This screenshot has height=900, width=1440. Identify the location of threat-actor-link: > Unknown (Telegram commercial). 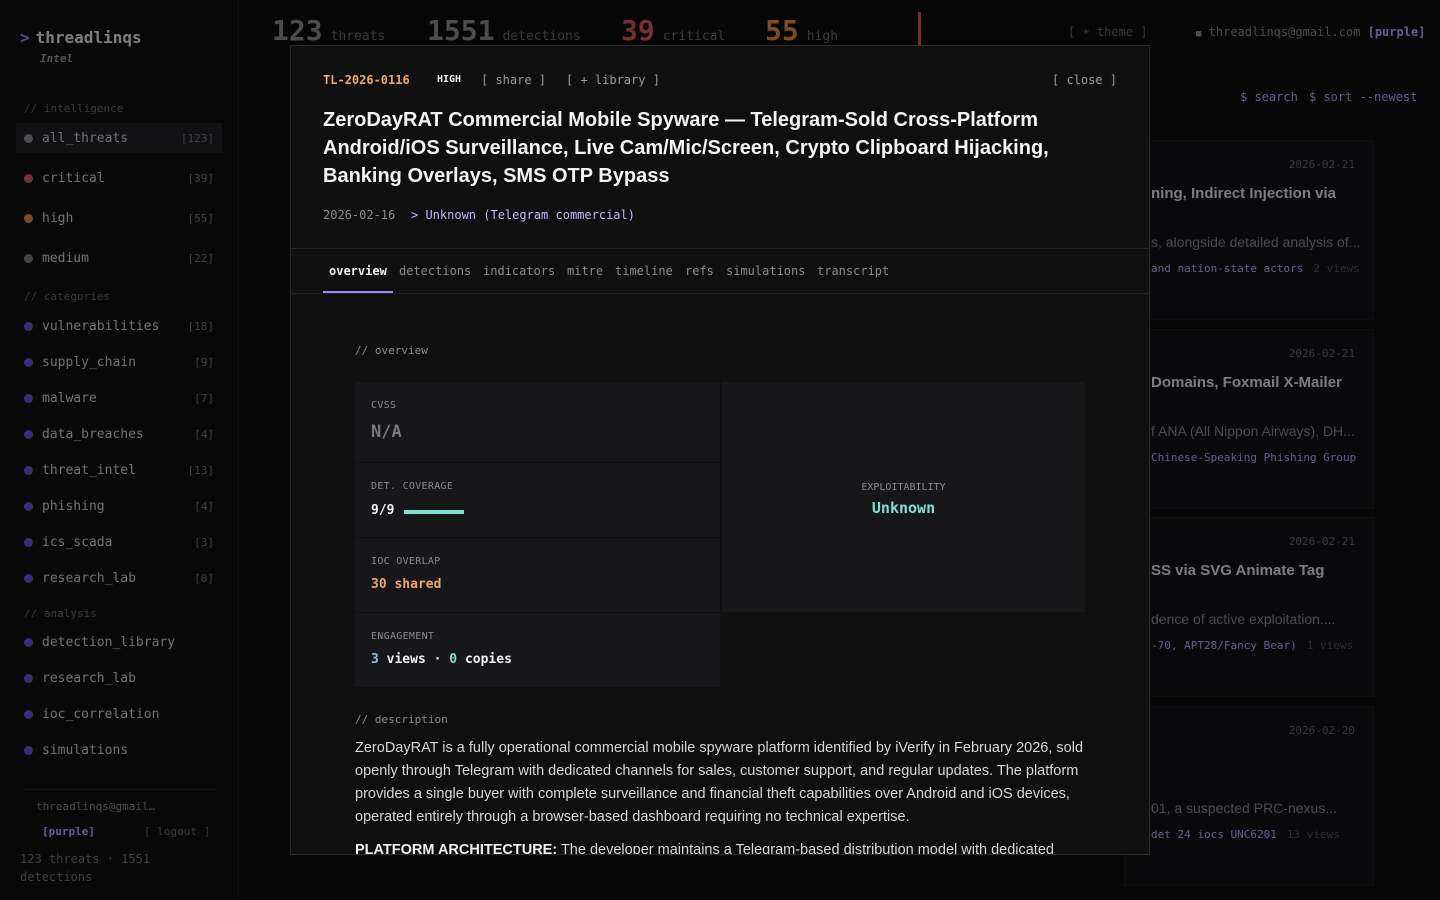
(523, 215).